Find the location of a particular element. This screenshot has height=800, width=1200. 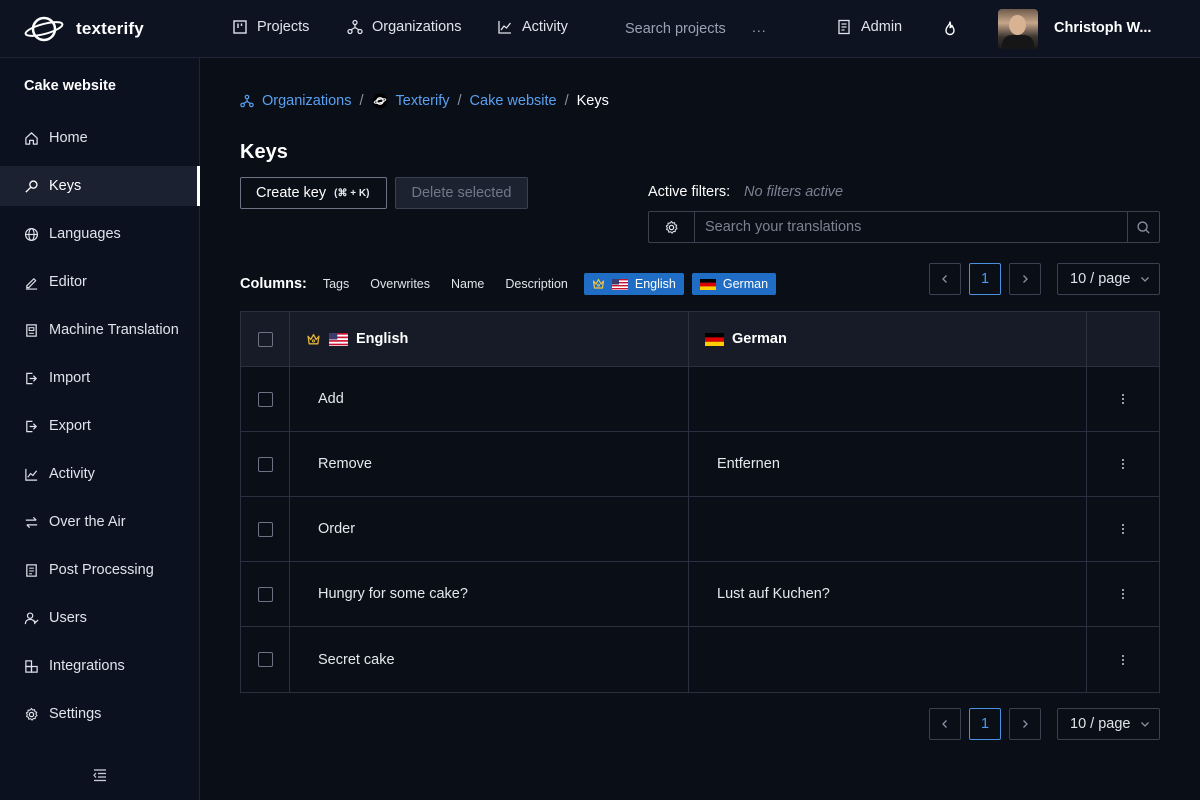

sidebar-item-post-processing: Post Processing is located at coordinates (100, 570).